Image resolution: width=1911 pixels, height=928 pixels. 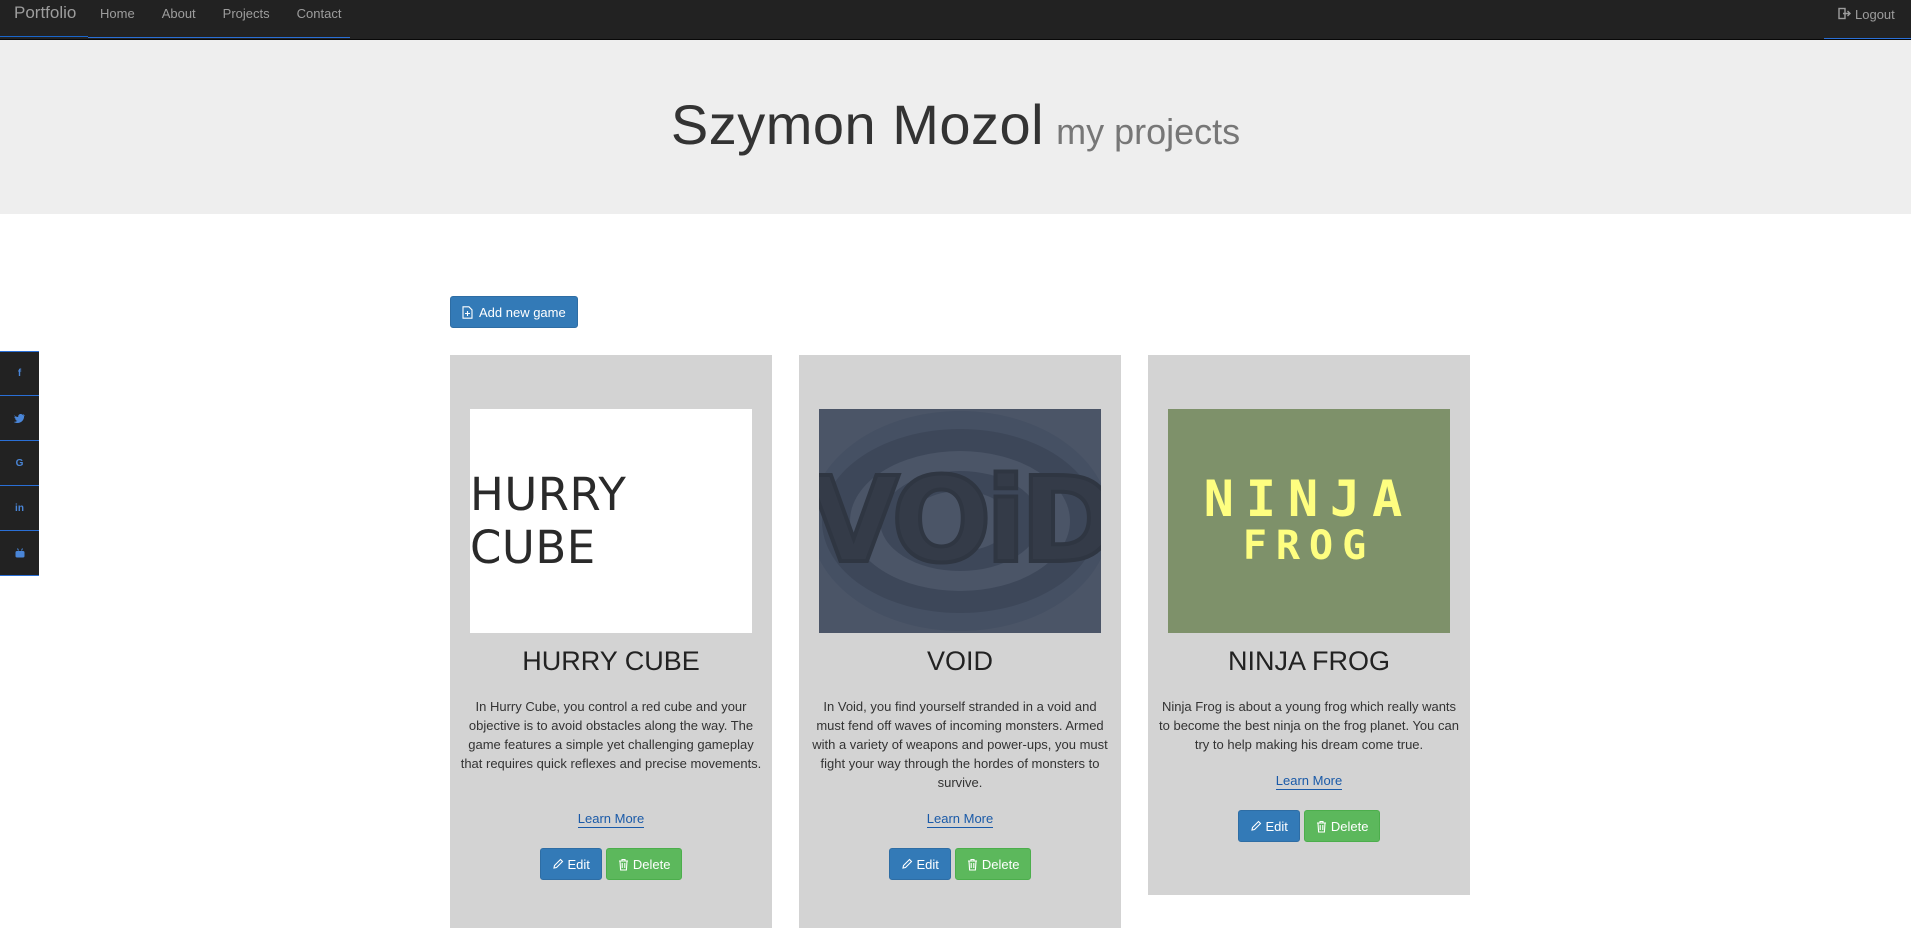 What do you see at coordinates (19, 553) in the screenshot?
I see `youtube-icon` at bounding box center [19, 553].